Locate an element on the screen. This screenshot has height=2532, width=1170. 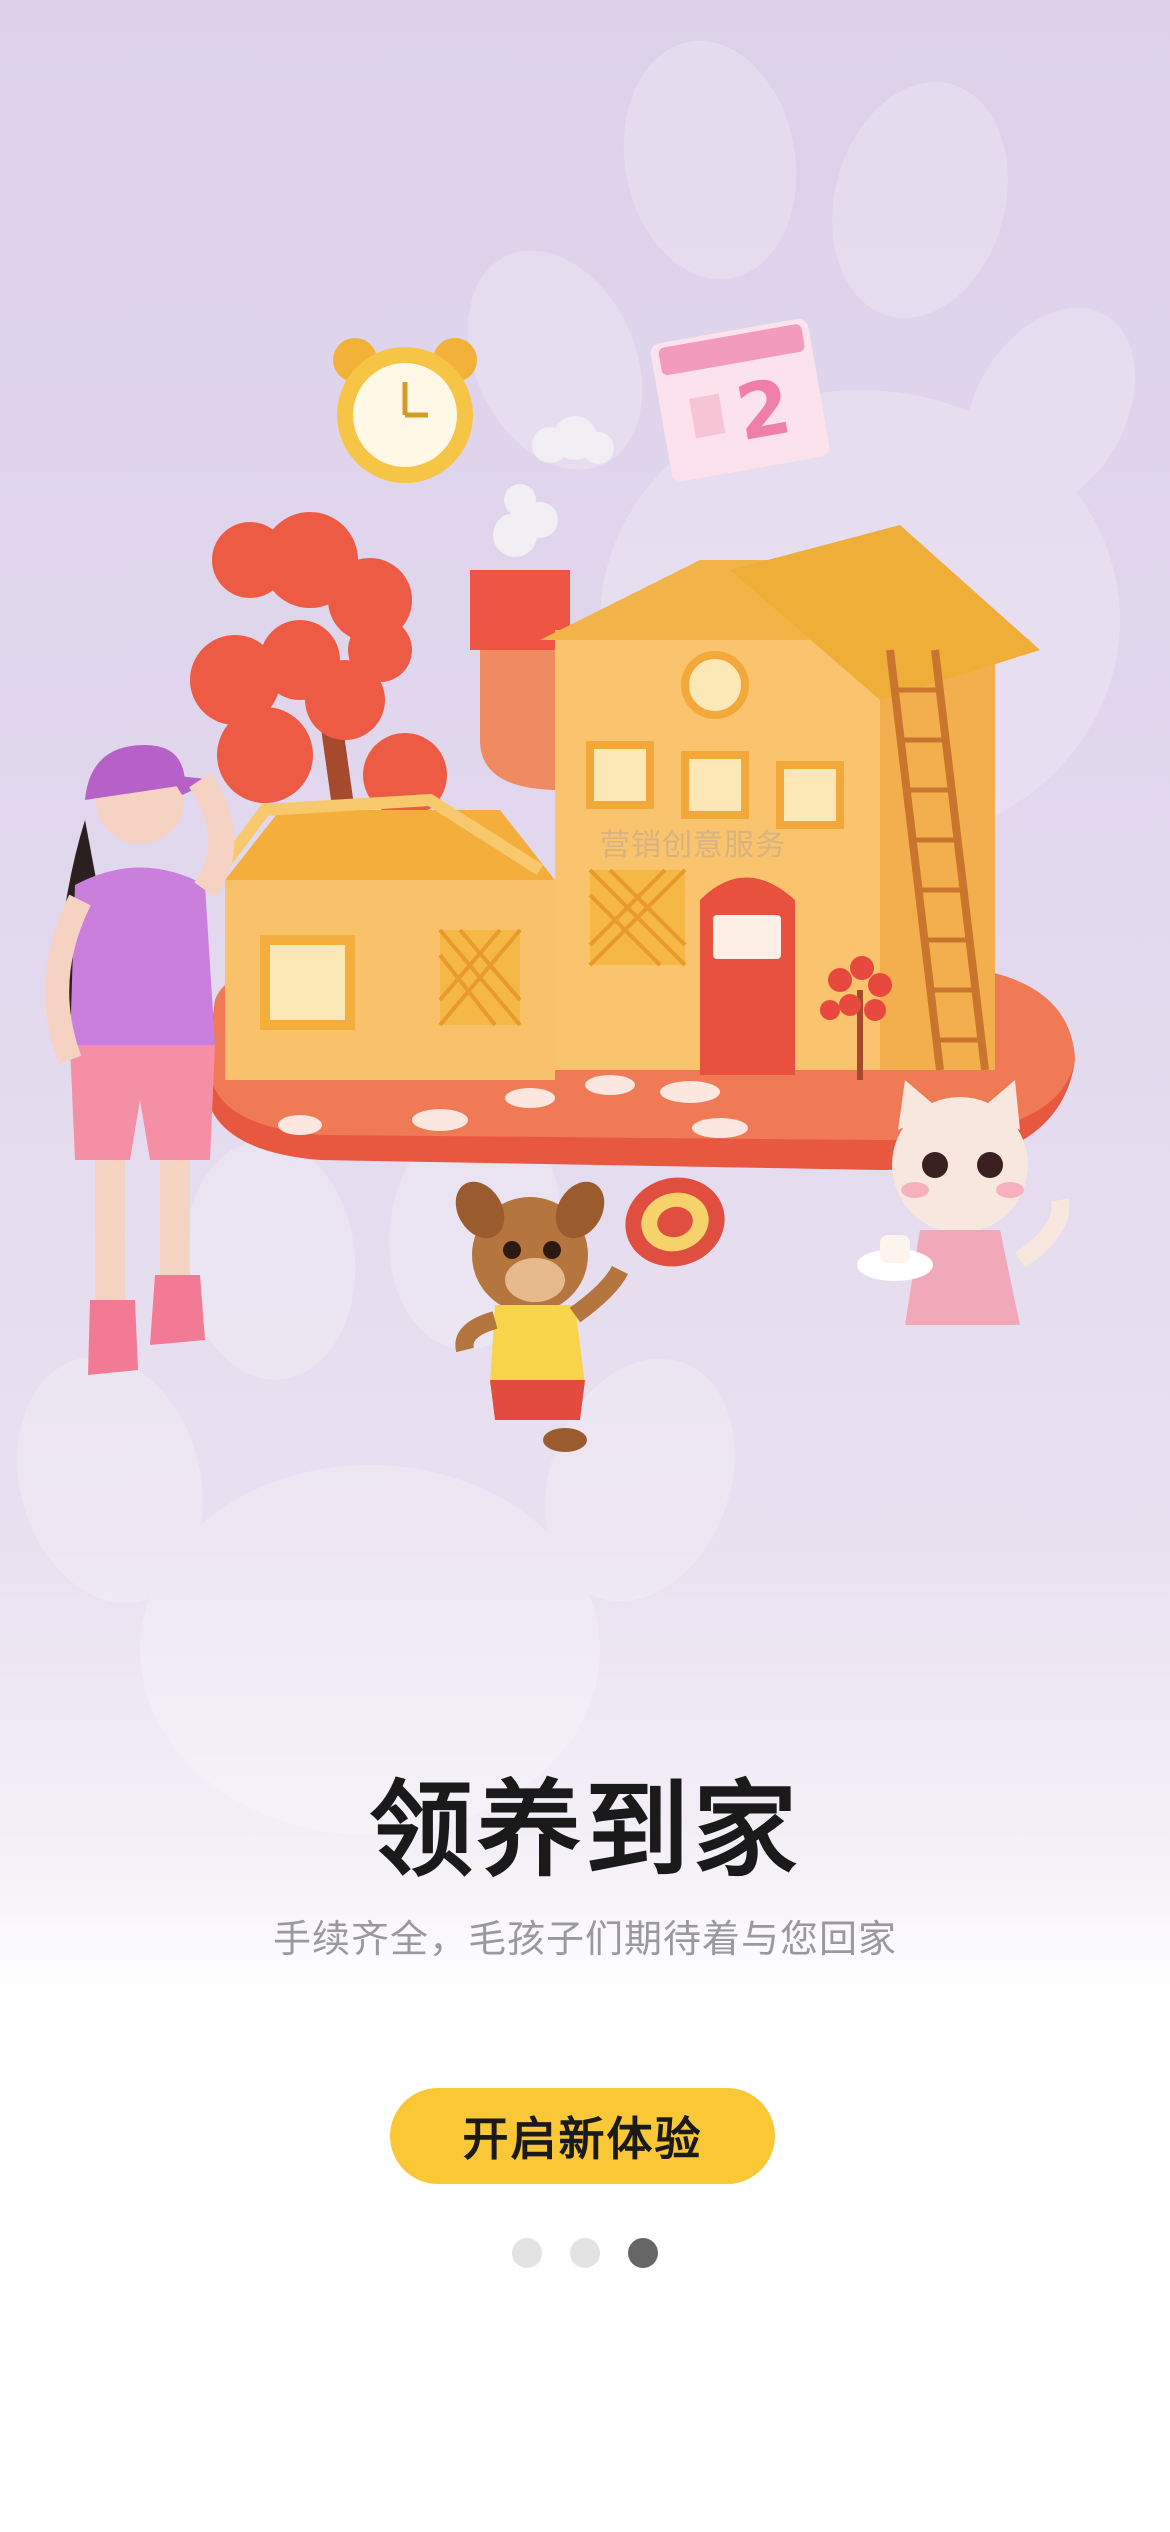
girl-character is located at coordinates (140, 1060).